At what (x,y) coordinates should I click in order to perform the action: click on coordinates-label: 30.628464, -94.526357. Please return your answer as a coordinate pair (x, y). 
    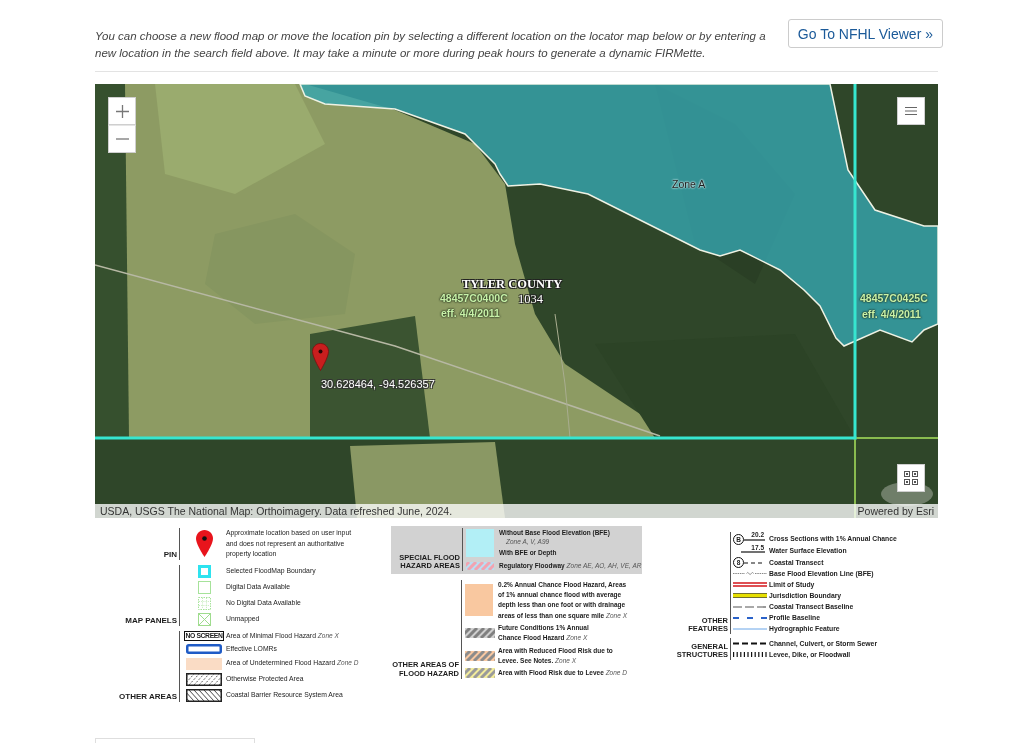
    Looking at the image, I should click on (378, 384).